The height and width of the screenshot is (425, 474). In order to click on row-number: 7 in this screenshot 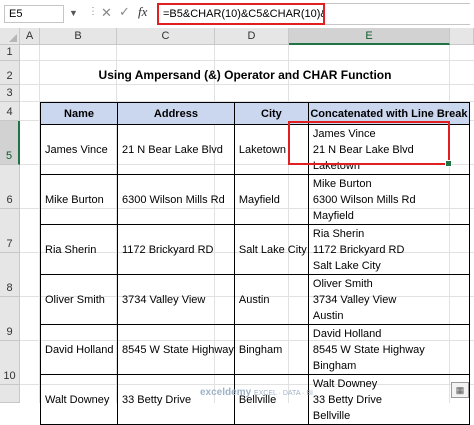, I will do `click(9, 244)`.